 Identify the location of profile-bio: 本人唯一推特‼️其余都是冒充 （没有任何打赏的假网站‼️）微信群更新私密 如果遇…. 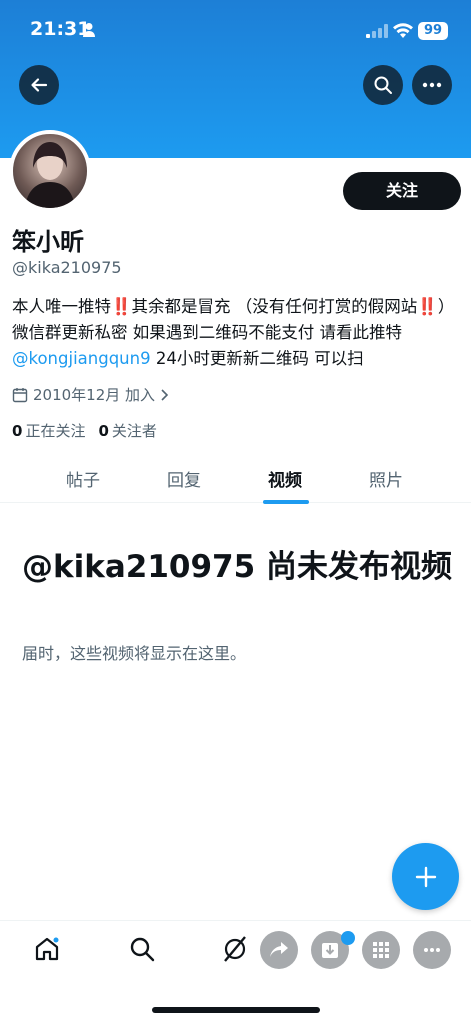
(237, 333).